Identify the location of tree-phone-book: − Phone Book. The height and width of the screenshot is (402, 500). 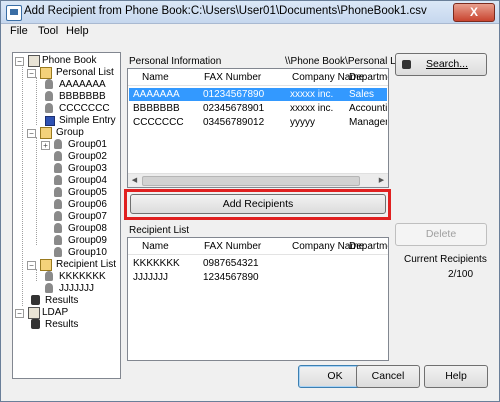
(65, 61).